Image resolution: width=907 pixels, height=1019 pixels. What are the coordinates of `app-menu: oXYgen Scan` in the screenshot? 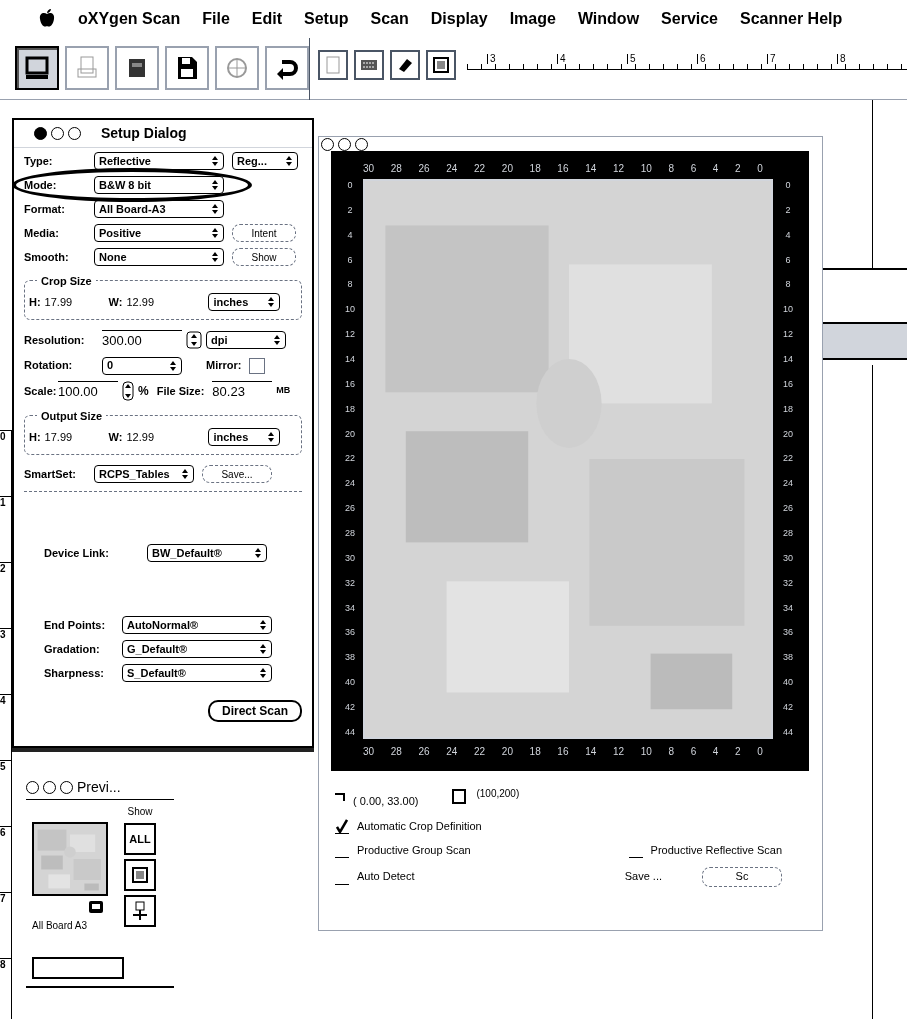 It's located at (129, 19).